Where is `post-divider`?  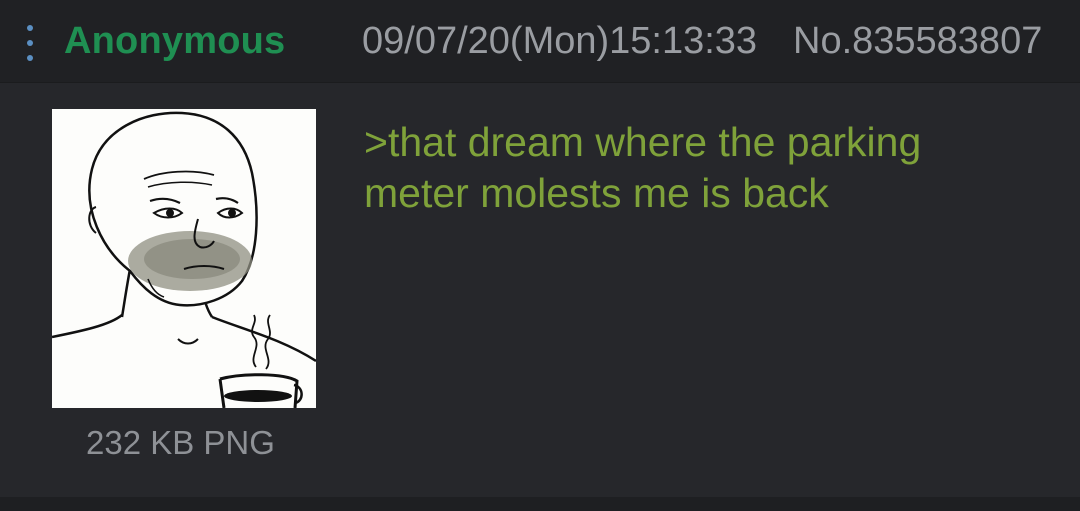
post-divider is located at coordinates (540, 504).